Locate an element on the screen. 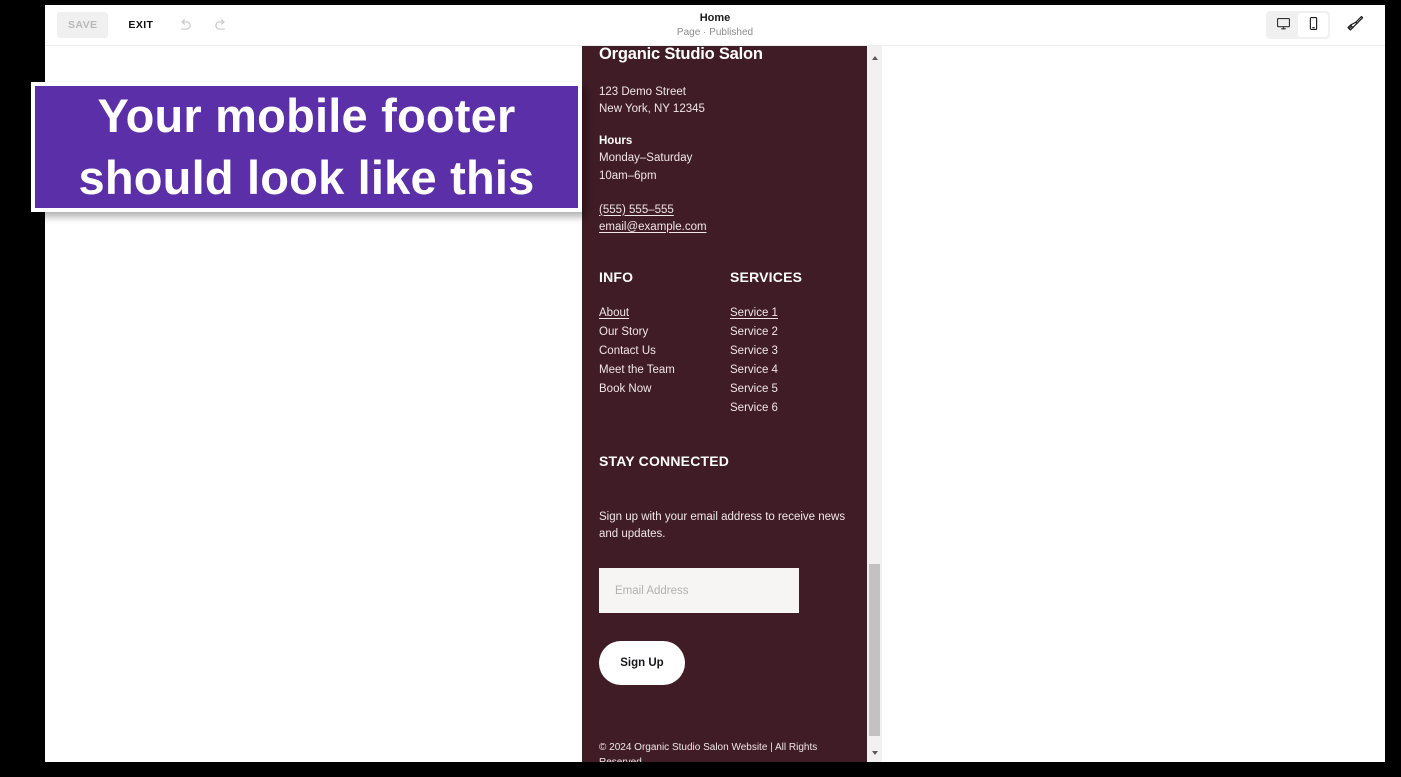  services-column-title: SERVICES is located at coordinates (766, 277).